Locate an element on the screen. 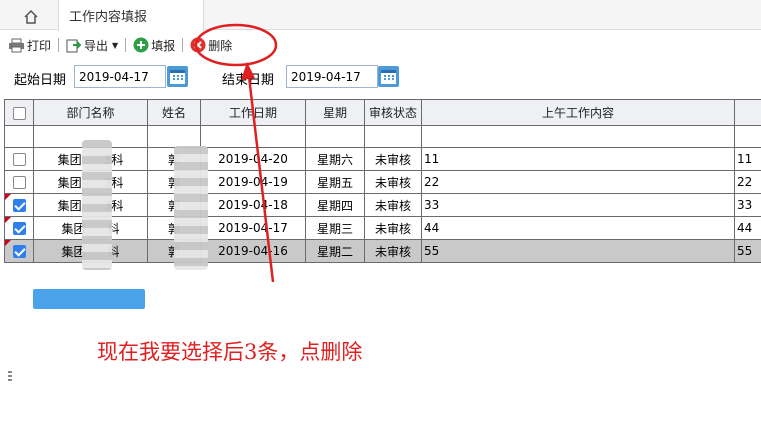 The image size is (761, 425). export-button: 导出 ▼ is located at coordinates (92, 45).